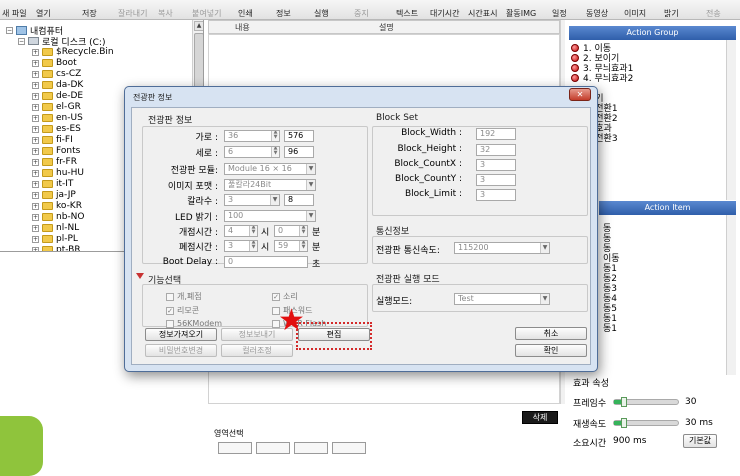 This screenshot has height=476, width=740. What do you see at coordinates (321, 9) in the screenshot?
I see `toolbar-button-8: 실행` at bounding box center [321, 9].